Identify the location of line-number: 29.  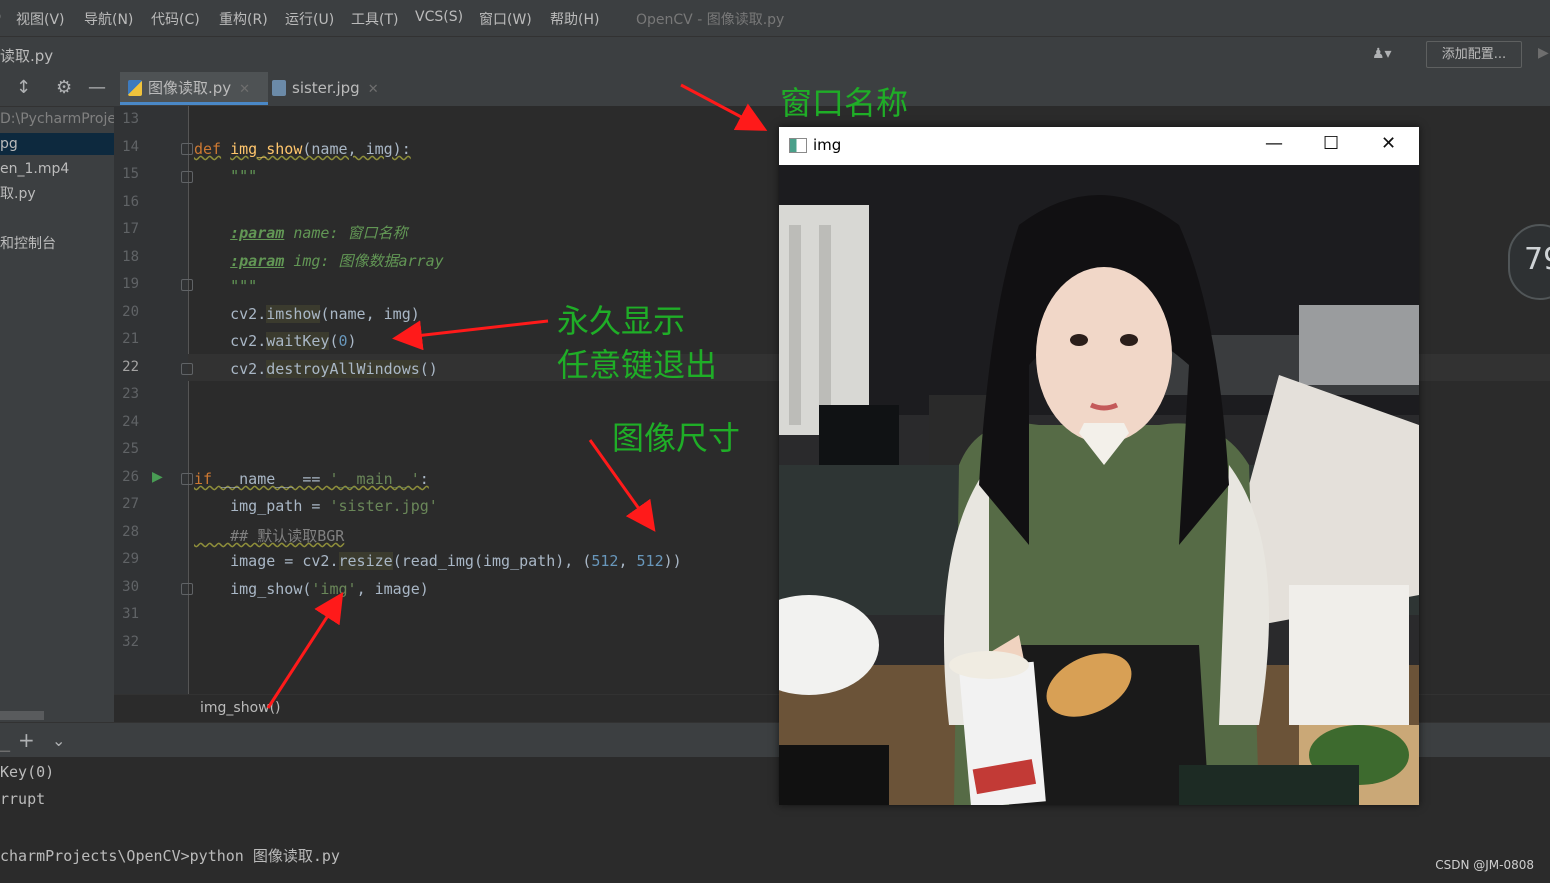
(130, 559).